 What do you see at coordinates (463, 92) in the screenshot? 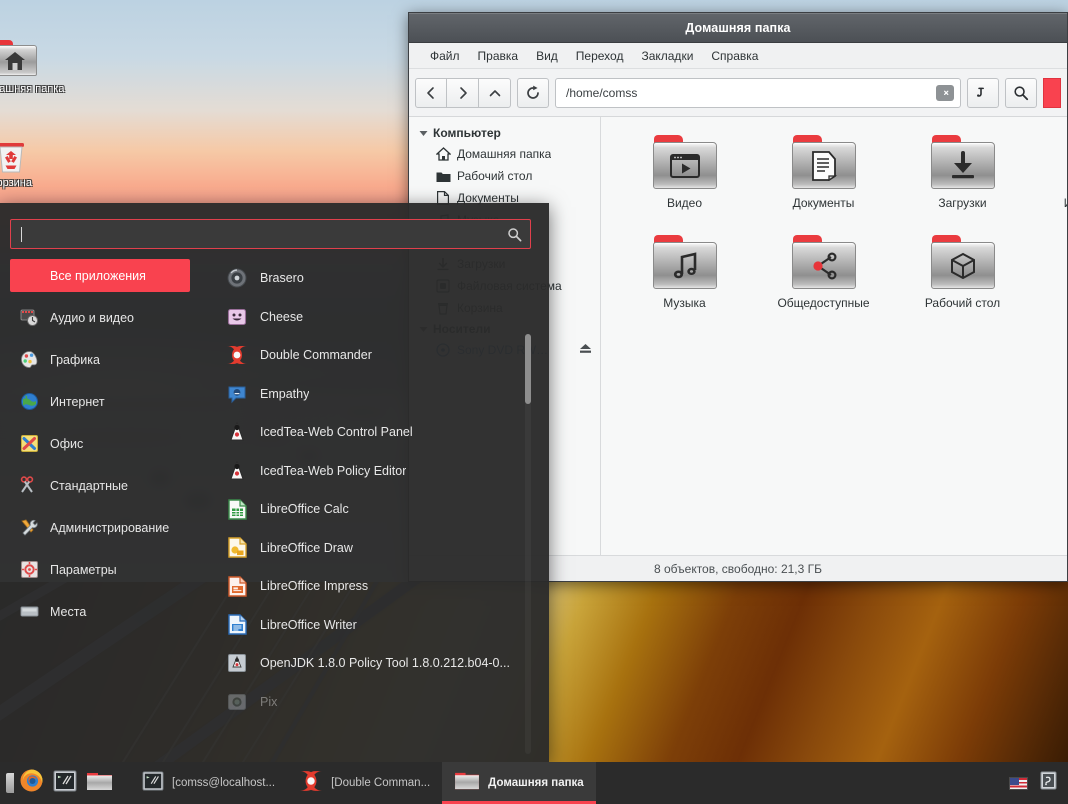
I see `forward-button` at bounding box center [463, 92].